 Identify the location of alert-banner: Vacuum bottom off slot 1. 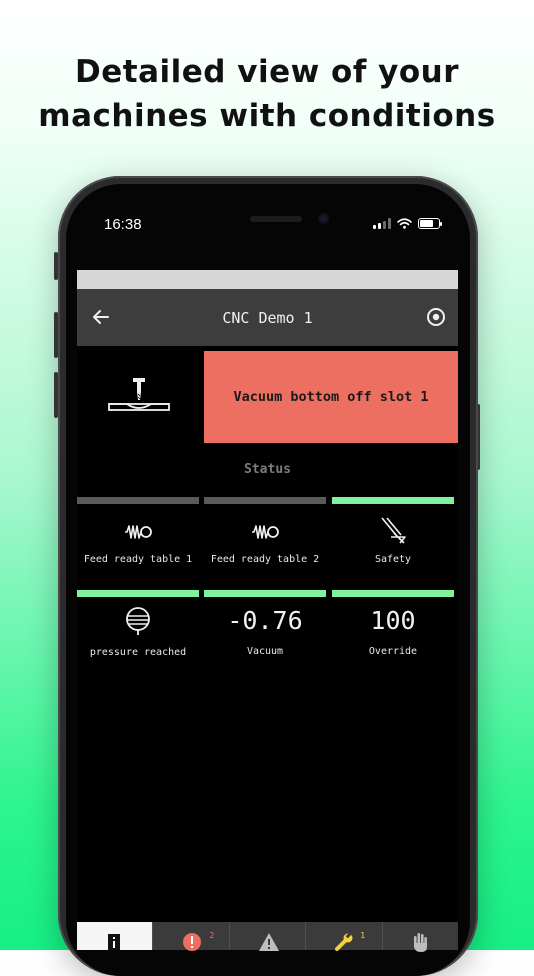
(331, 397).